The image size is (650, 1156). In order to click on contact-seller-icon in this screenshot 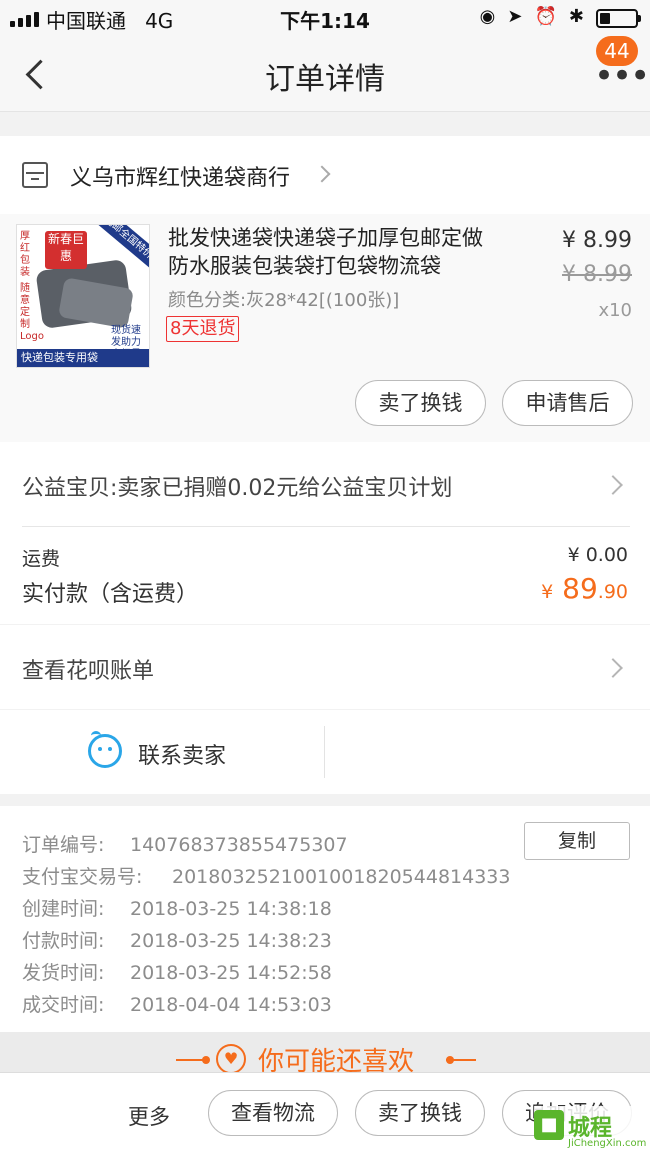, I will do `click(105, 749)`.